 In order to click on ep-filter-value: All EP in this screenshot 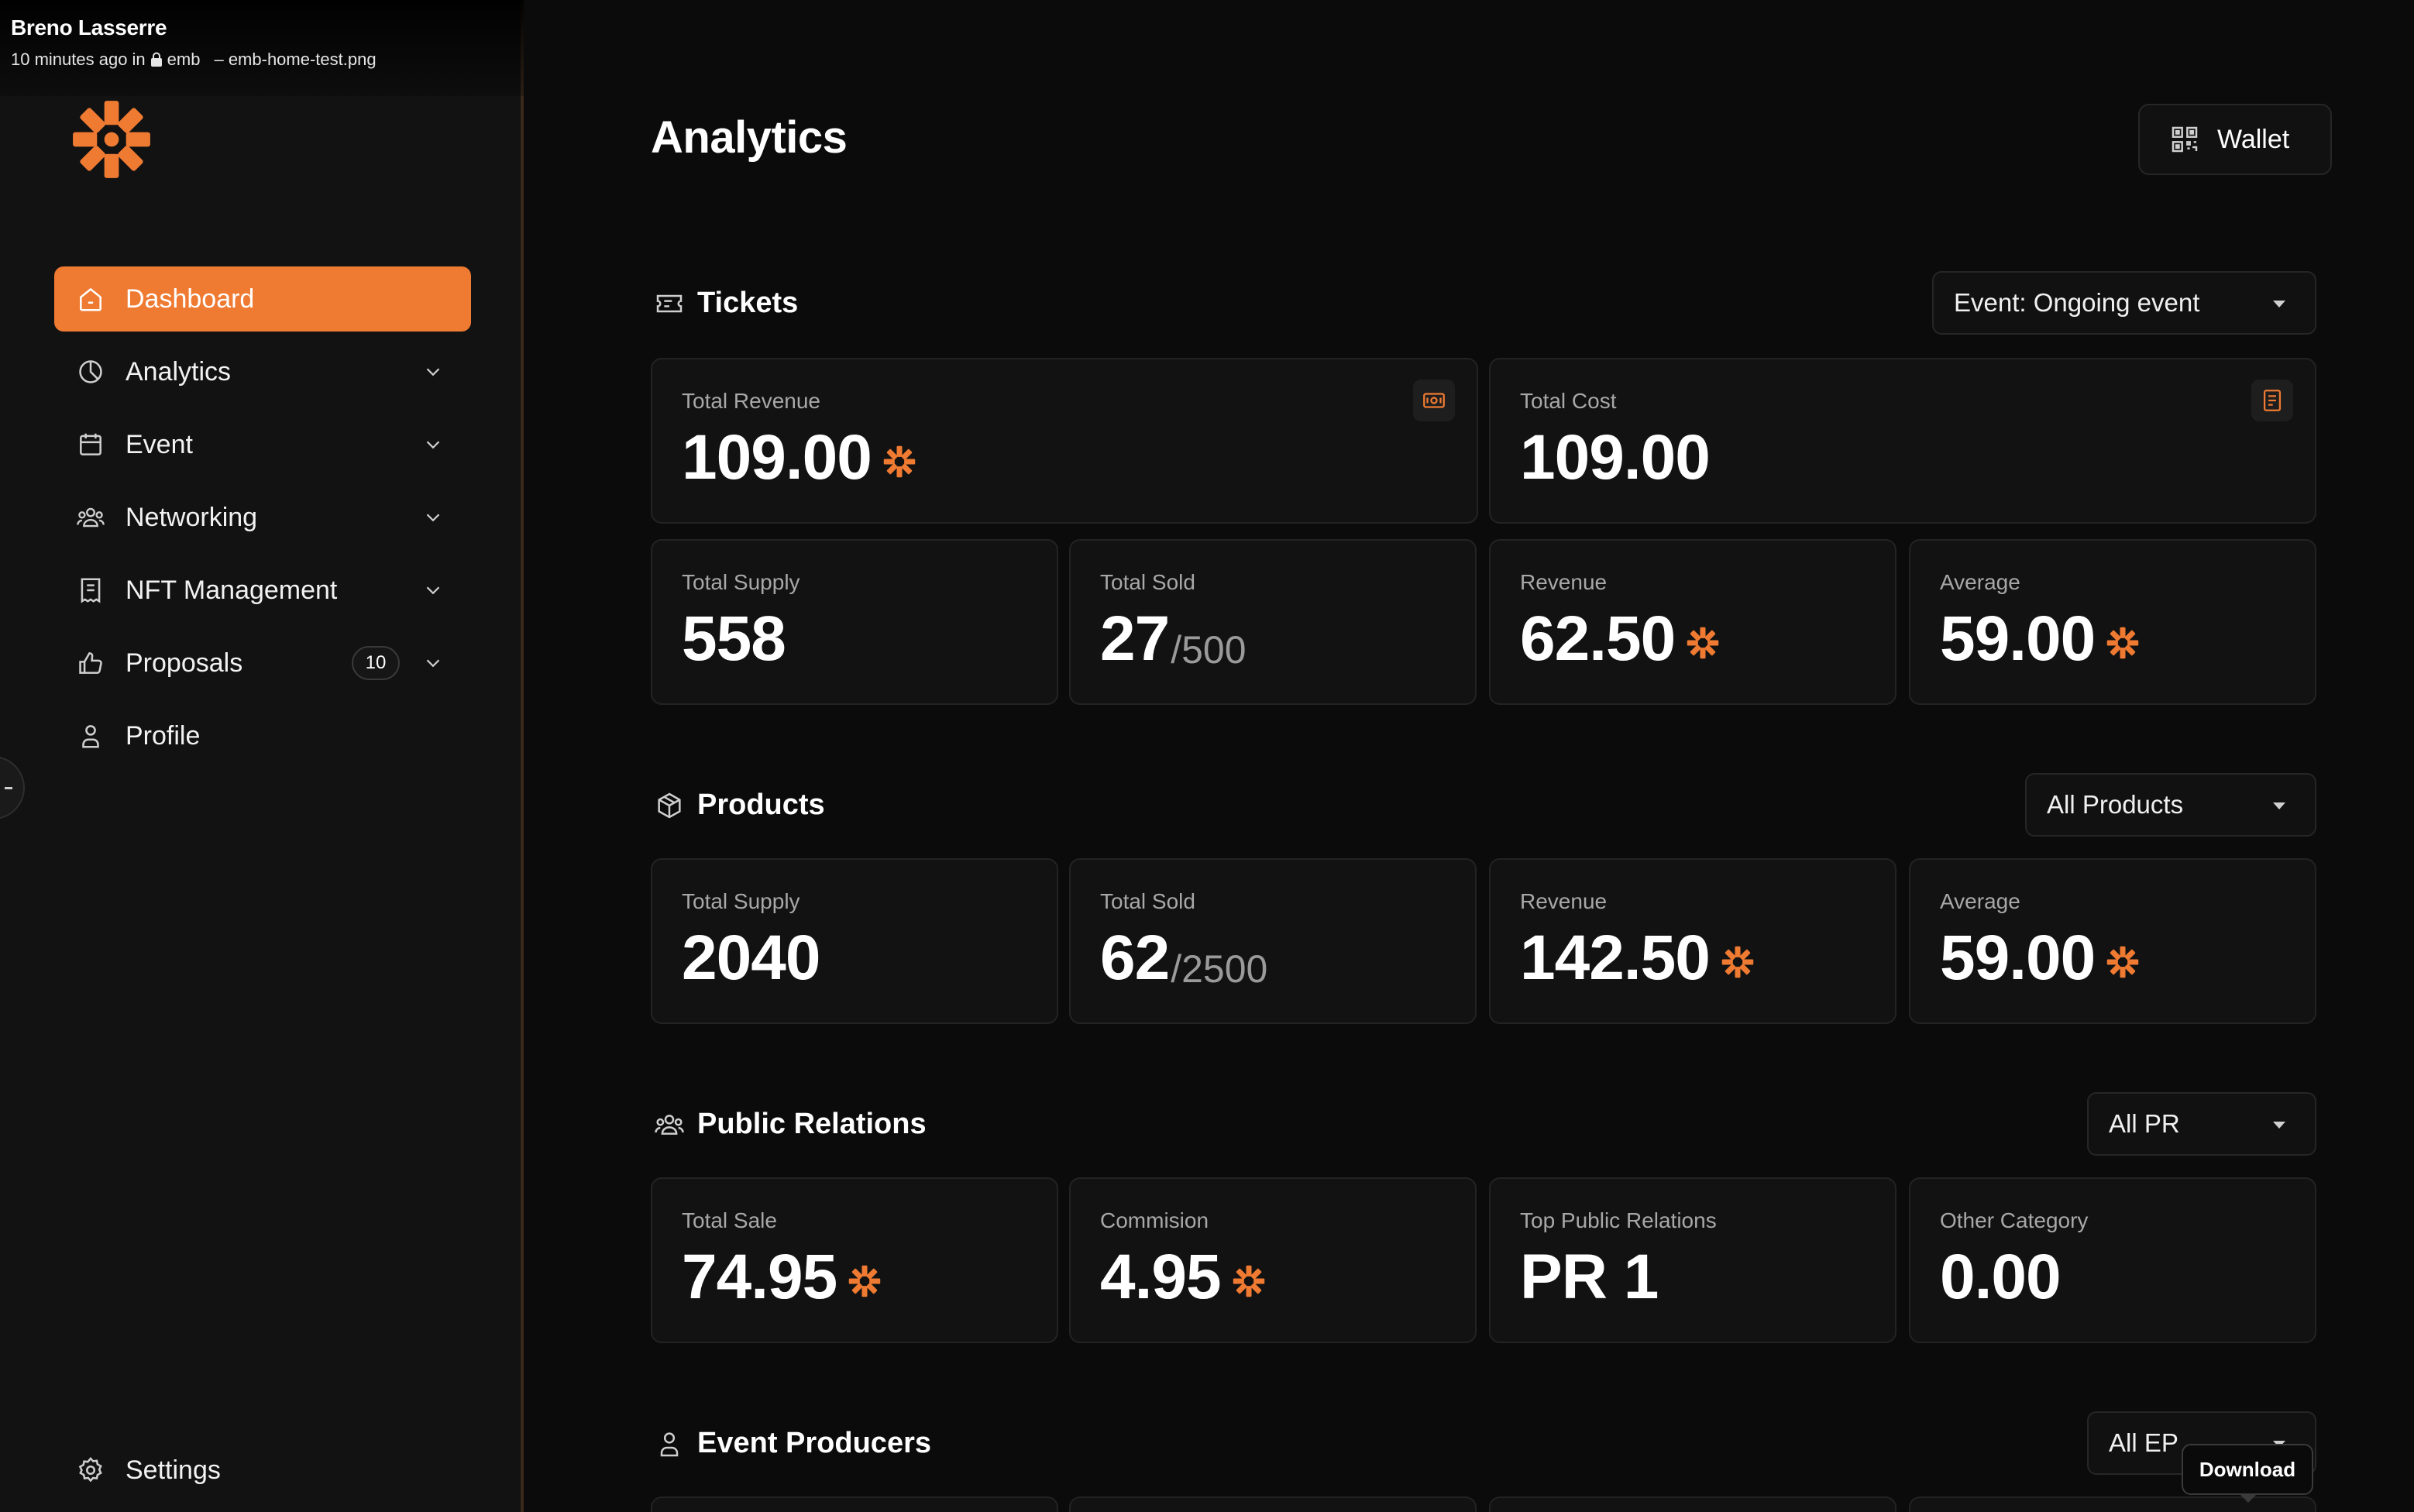, I will do `click(2143, 1442)`.